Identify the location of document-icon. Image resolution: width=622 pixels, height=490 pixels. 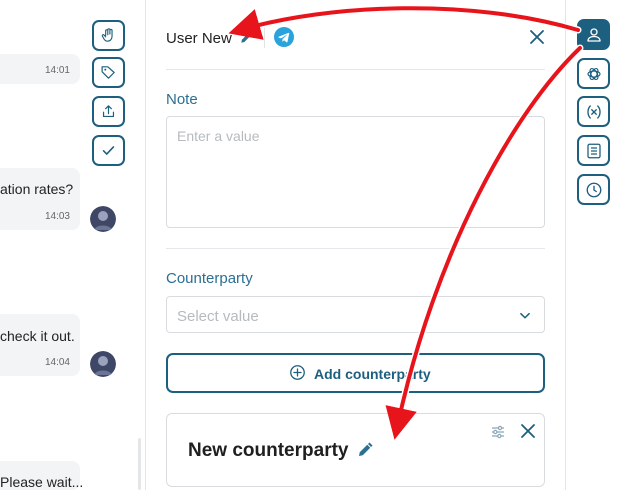
(593, 150).